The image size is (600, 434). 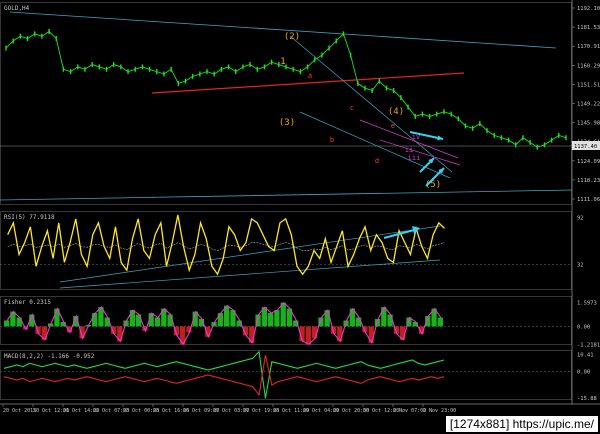 I want to click on rsi-tick-label: 32, so click(x=580, y=266).